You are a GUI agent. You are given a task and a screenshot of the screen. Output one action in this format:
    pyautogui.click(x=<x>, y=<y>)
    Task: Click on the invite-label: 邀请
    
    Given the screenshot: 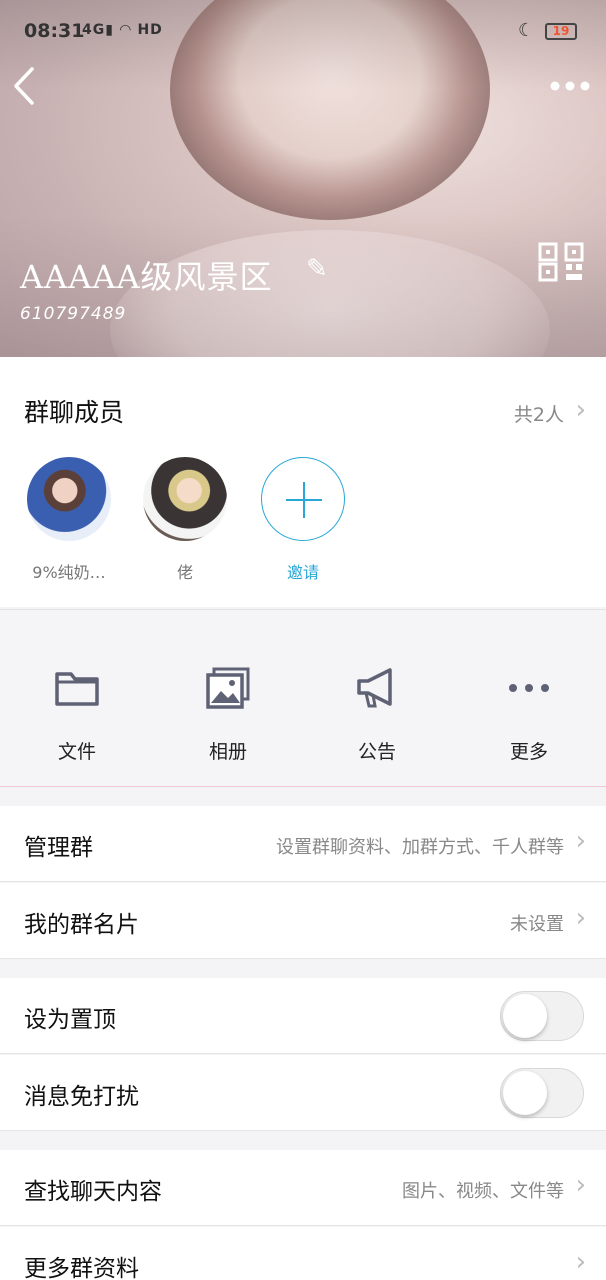 What is the action you would take?
    pyautogui.click(x=302, y=572)
    